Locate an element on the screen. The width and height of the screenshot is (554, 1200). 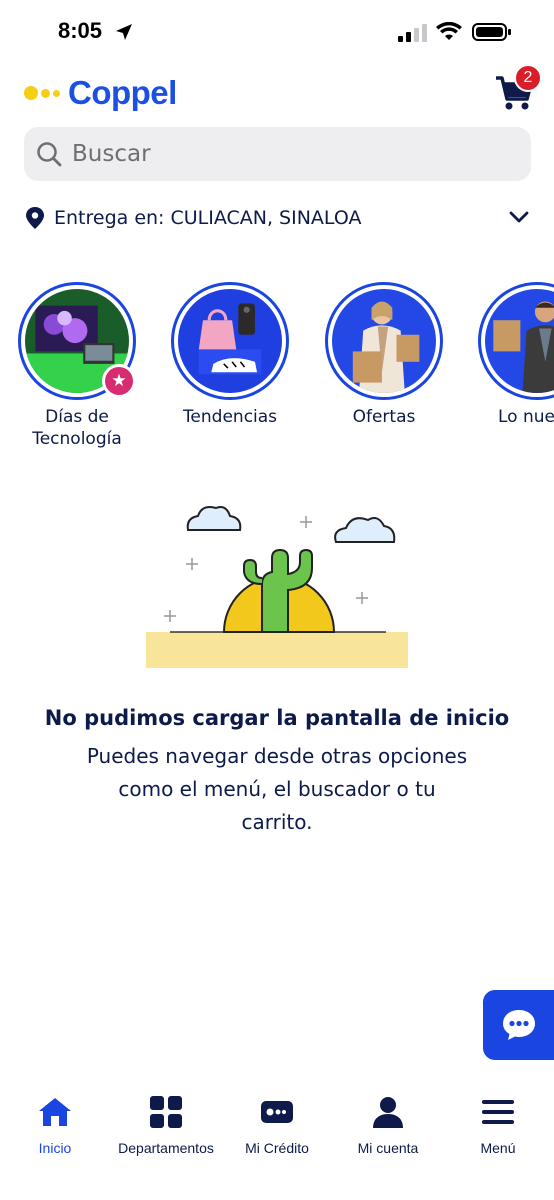
wifi-icon is located at coordinates (449, 31).